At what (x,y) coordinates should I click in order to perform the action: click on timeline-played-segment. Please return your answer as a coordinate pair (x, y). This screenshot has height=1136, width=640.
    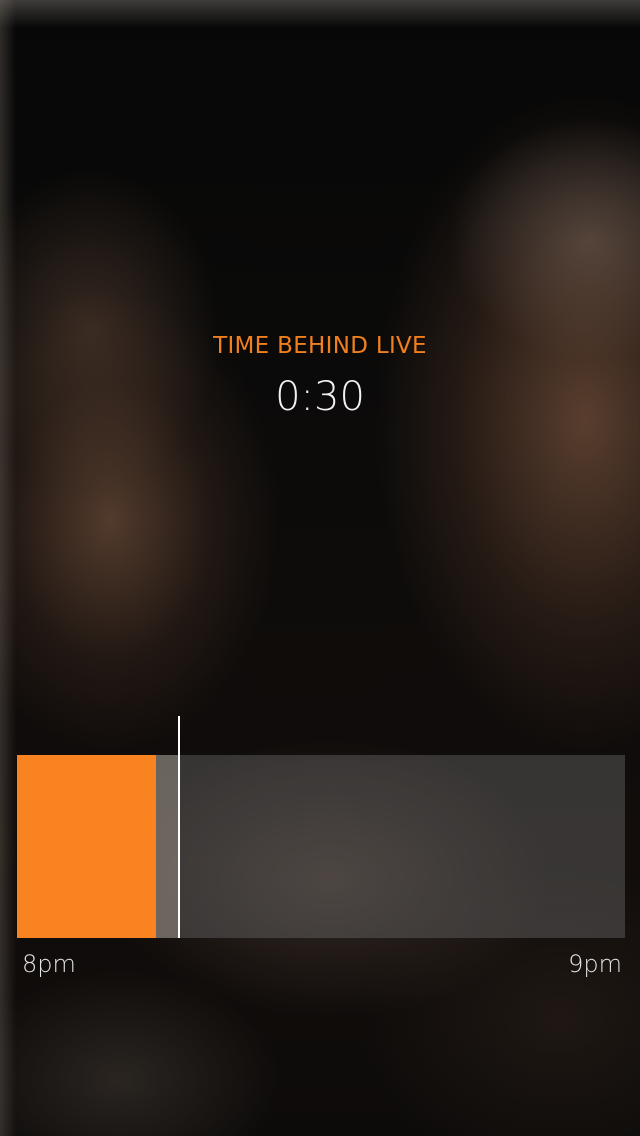
    Looking at the image, I should click on (86, 846).